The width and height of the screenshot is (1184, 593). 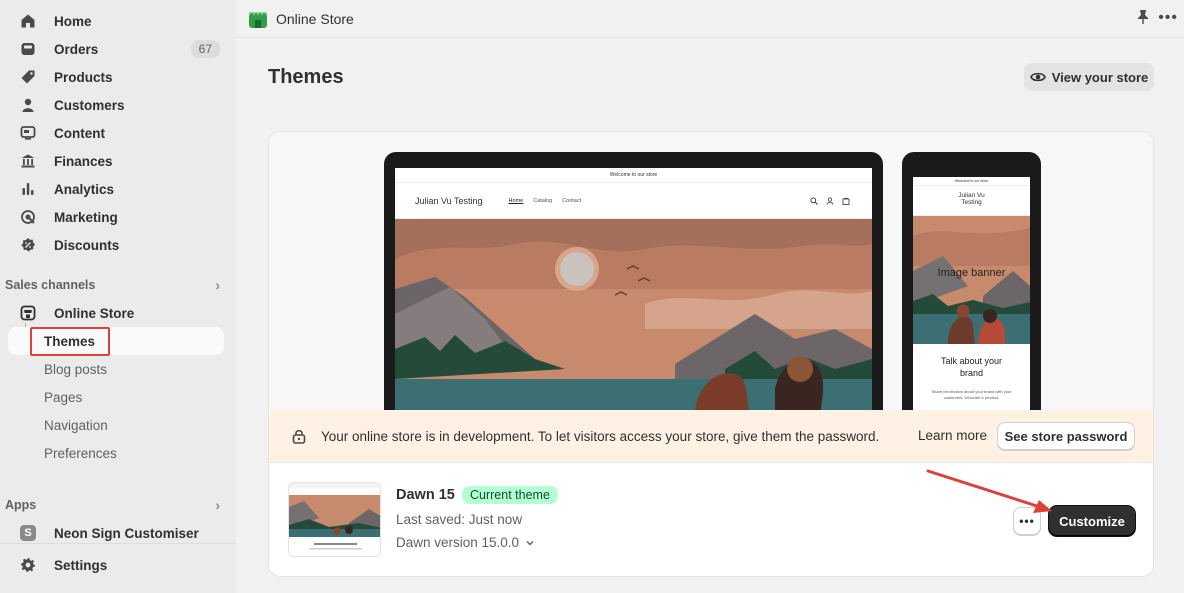 What do you see at coordinates (510, 495) in the screenshot?
I see `current-theme-badge: Current theme` at bounding box center [510, 495].